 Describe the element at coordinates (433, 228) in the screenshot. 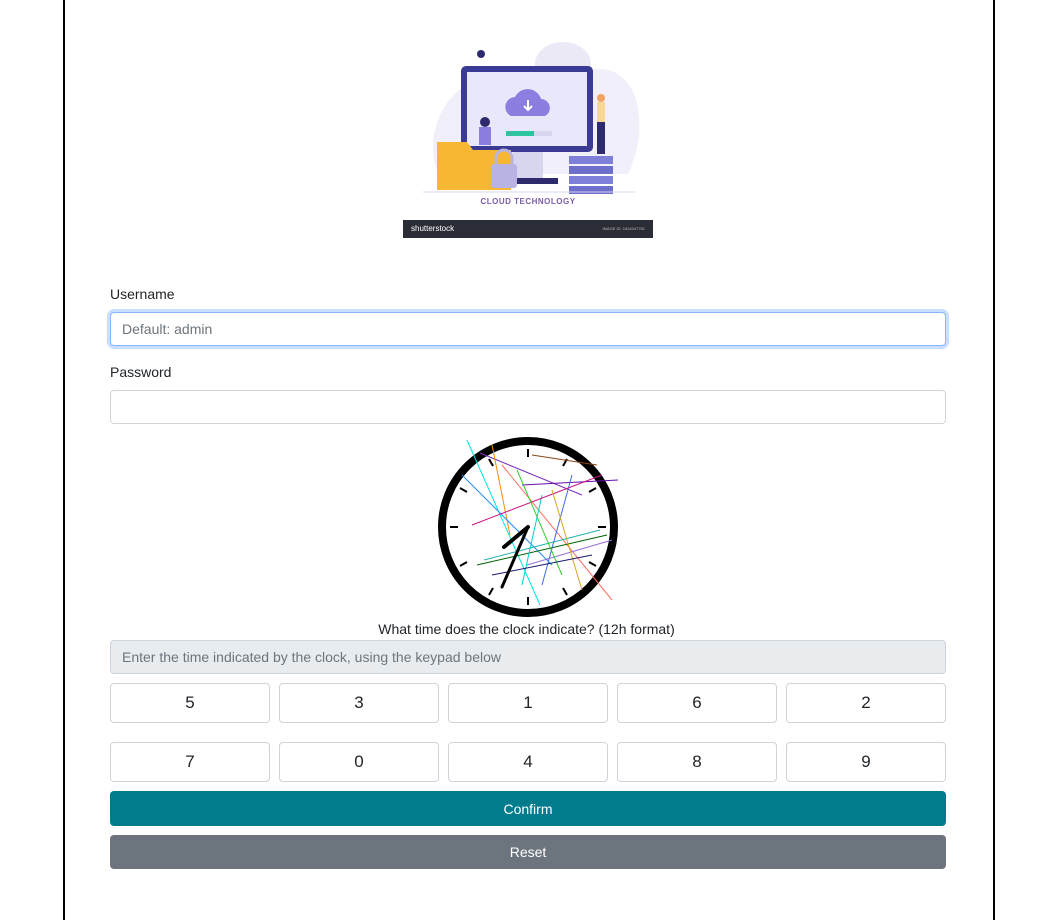

I see `logo-brand-text: shutterstock` at that location.